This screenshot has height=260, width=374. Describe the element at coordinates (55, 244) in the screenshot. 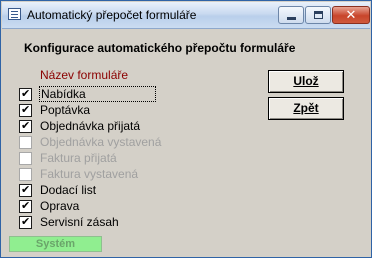

I see `status-system-badge: Systém` at that location.